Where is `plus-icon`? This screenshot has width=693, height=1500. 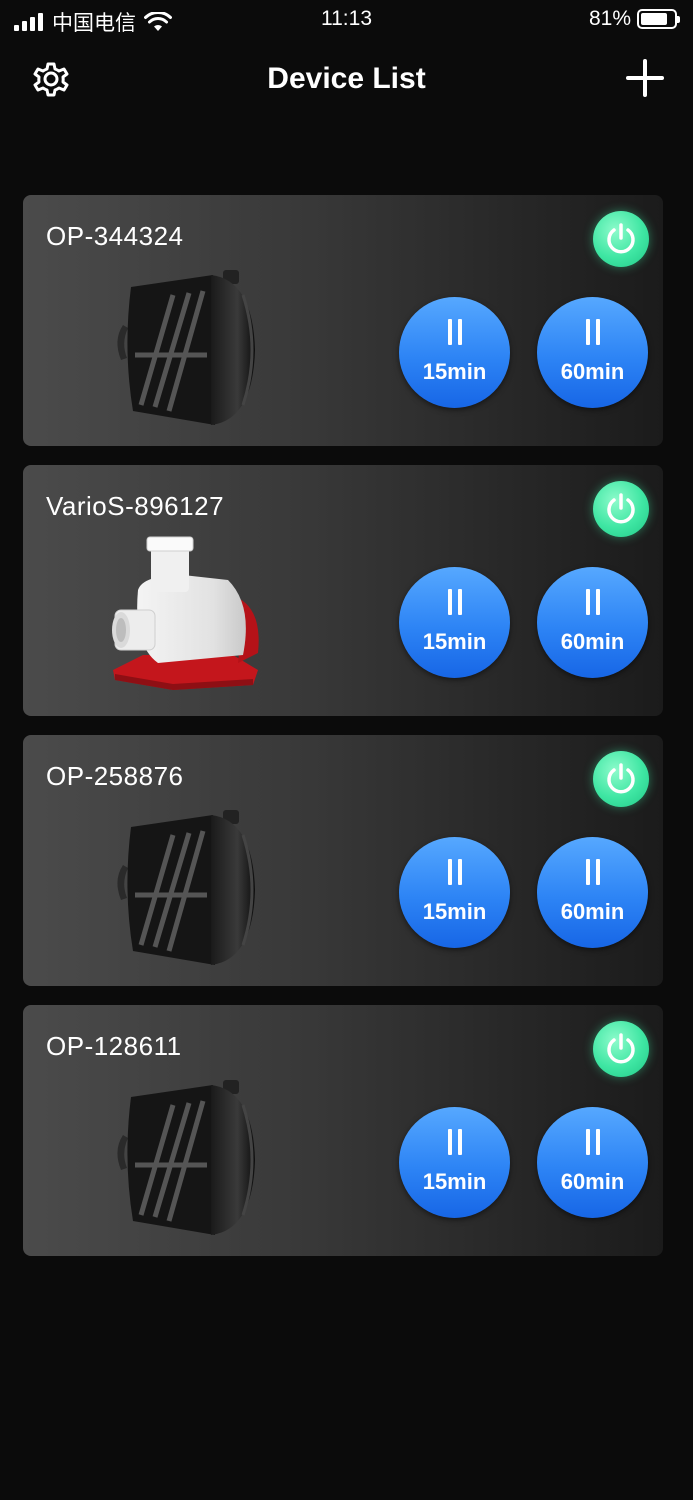 plus-icon is located at coordinates (645, 78).